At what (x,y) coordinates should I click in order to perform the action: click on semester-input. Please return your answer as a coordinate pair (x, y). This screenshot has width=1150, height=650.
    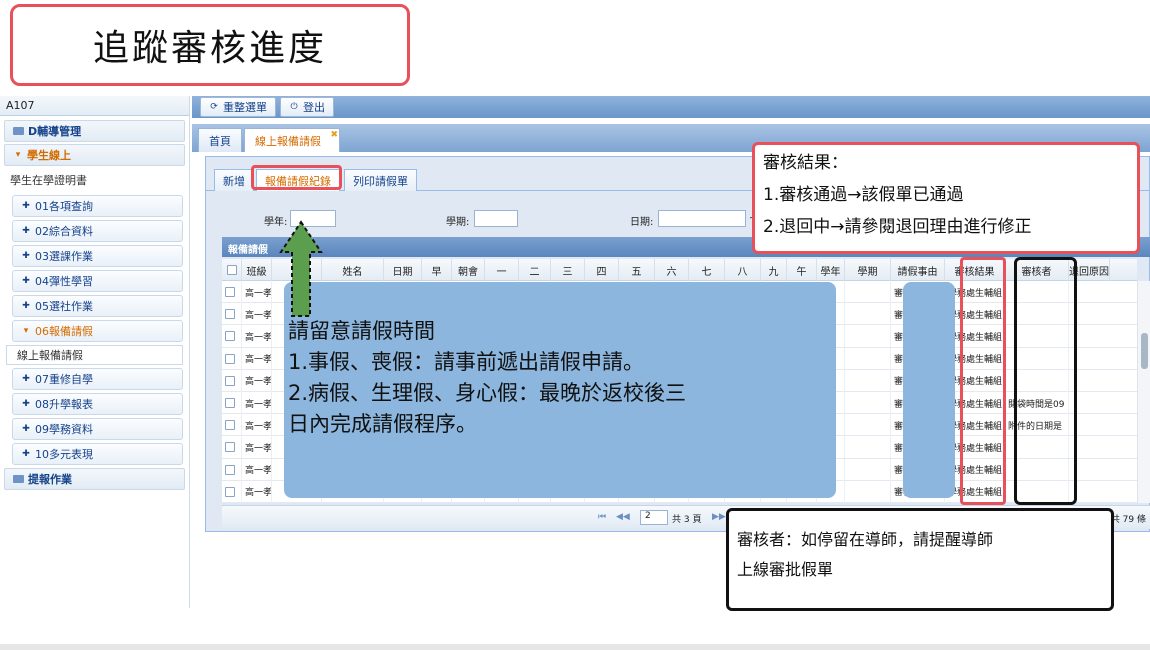
    Looking at the image, I should click on (496, 218).